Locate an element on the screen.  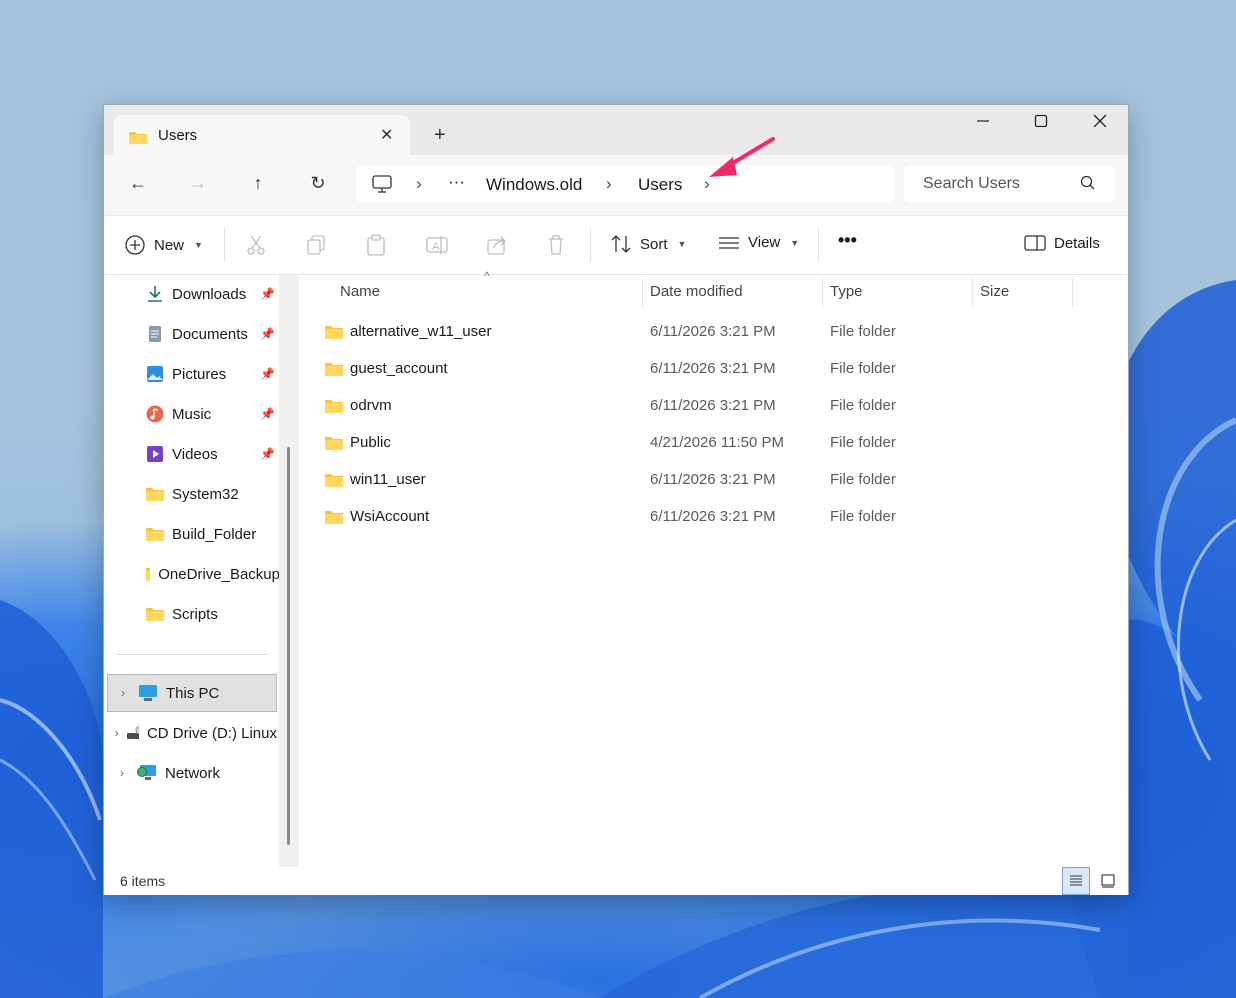
up-button: ↑ is located at coordinates (258, 183).